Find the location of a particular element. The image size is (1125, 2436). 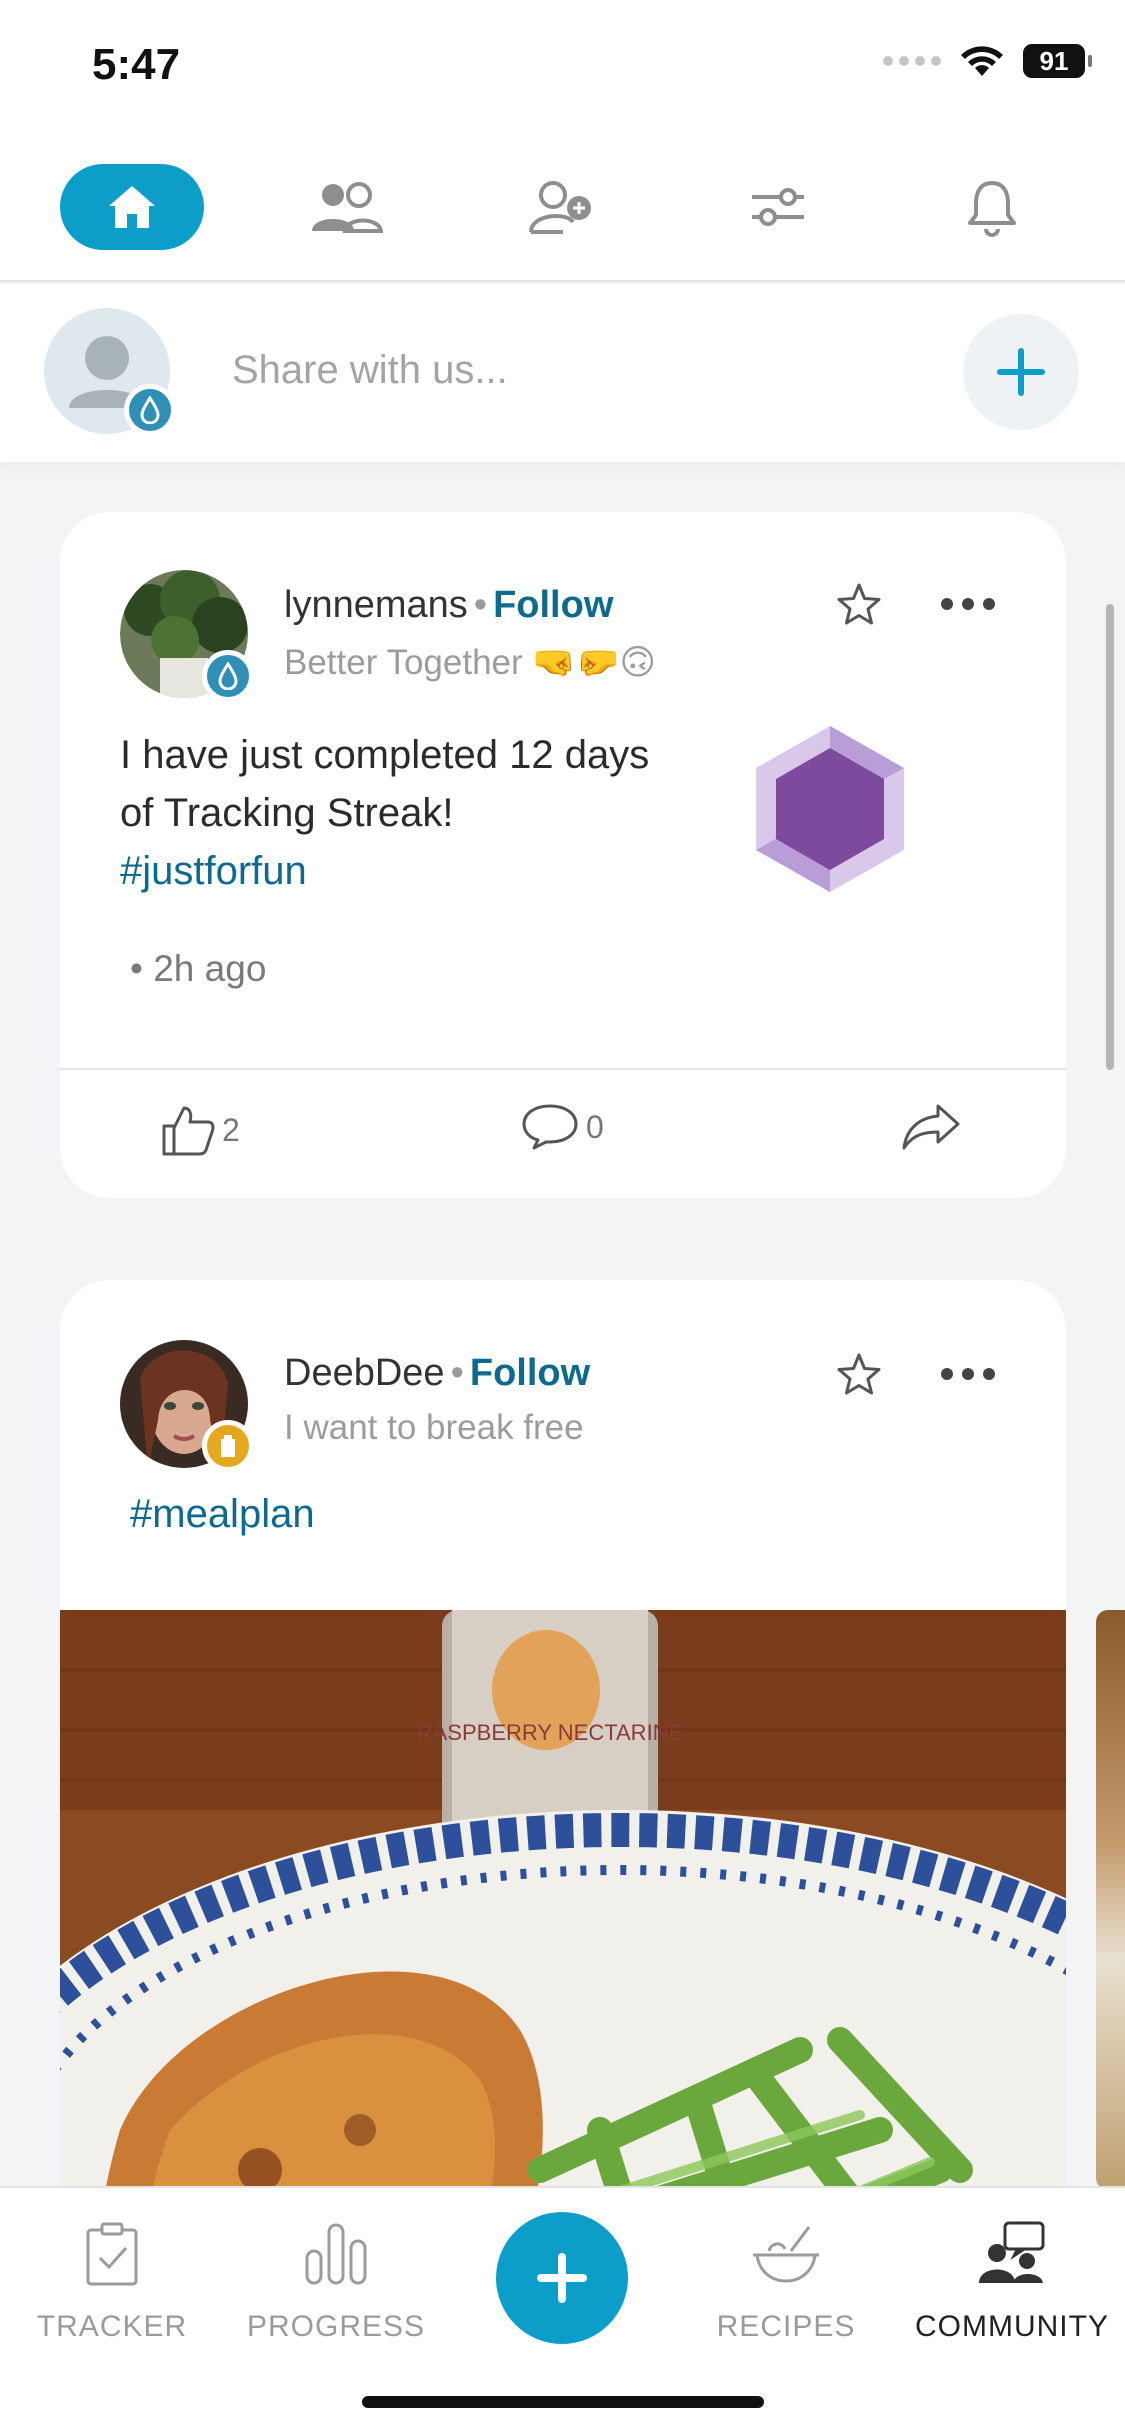

author-tagline: Better Together 🤜🤛🙃 is located at coordinates (470, 662).